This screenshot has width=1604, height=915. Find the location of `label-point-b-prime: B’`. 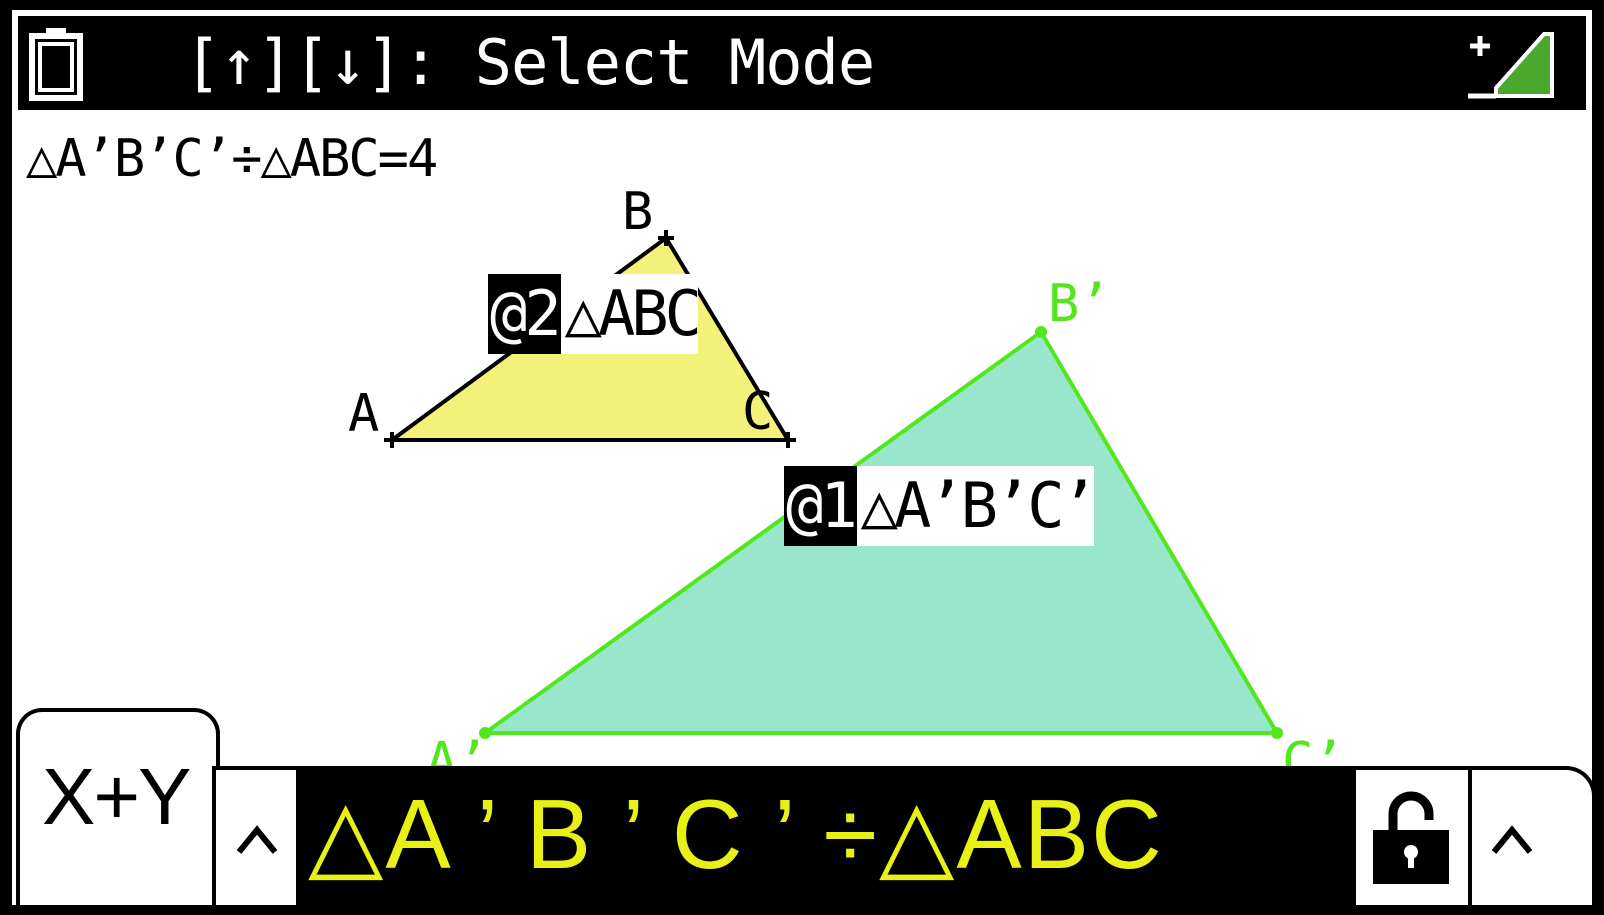

label-point-b-prime: B’ is located at coordinates (1079, 304).